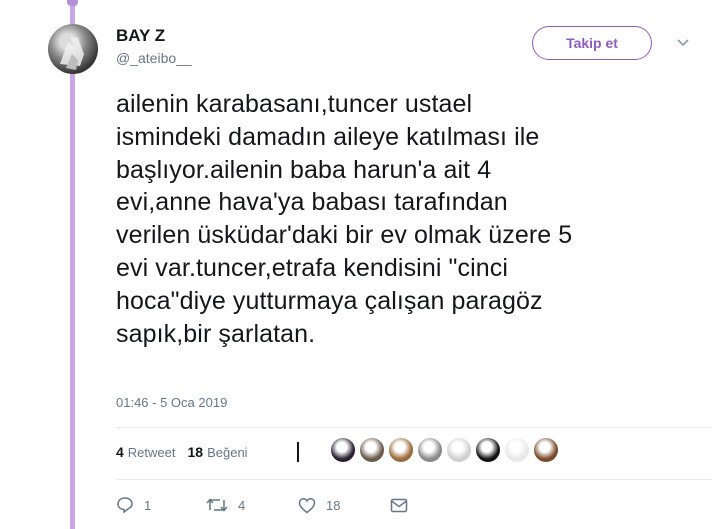  I want to click on retweet-stat: 4 Retweet, so click(146, 452).